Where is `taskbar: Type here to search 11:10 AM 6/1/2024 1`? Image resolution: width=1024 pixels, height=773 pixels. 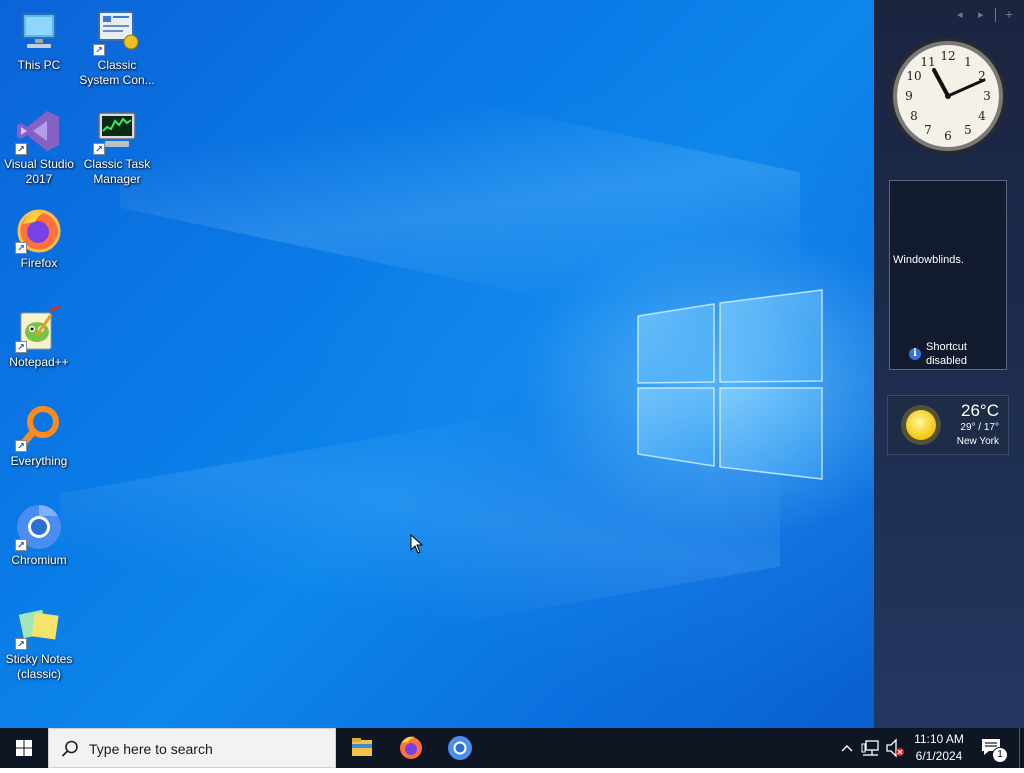
taskbar: Type here to search 11:10 AM 6/1/2024 1 is located at coordinates (512, 748).